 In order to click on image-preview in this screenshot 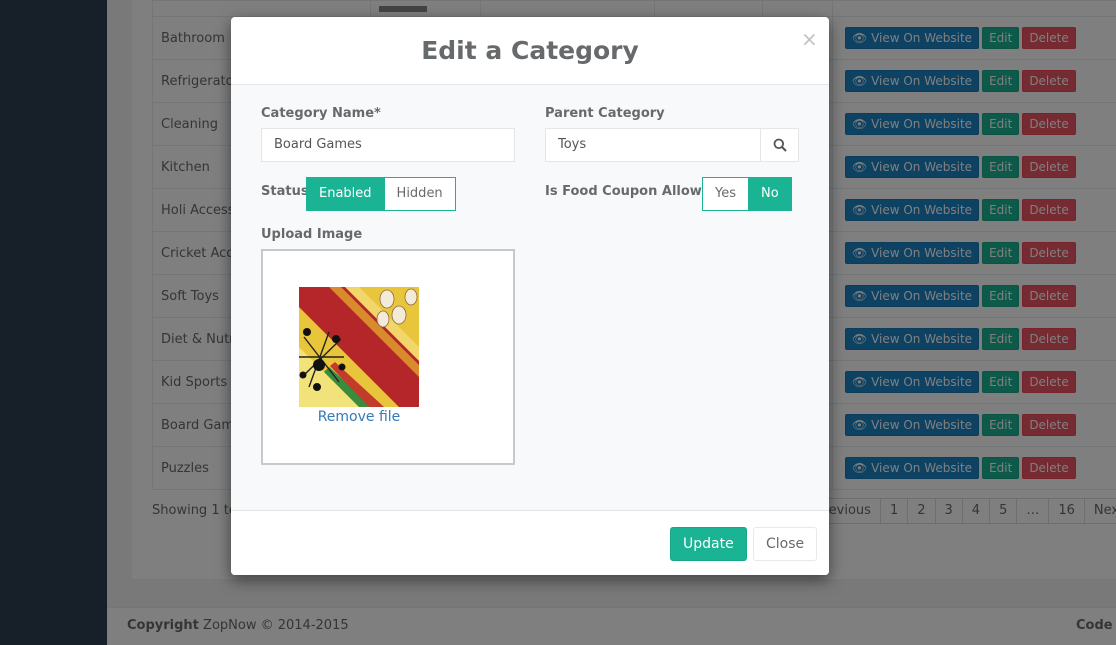, I will do `click(359, 347)`.